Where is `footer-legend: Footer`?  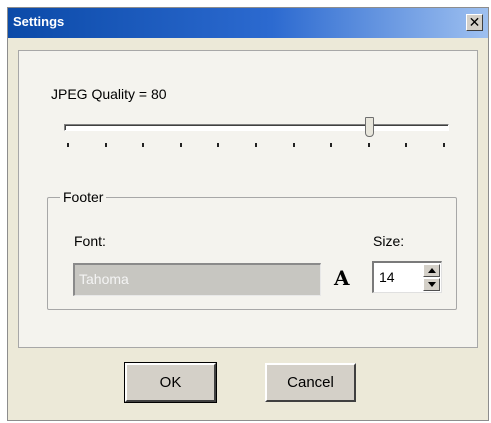 footer-legend: Footer is located at coordinates (83, 197).